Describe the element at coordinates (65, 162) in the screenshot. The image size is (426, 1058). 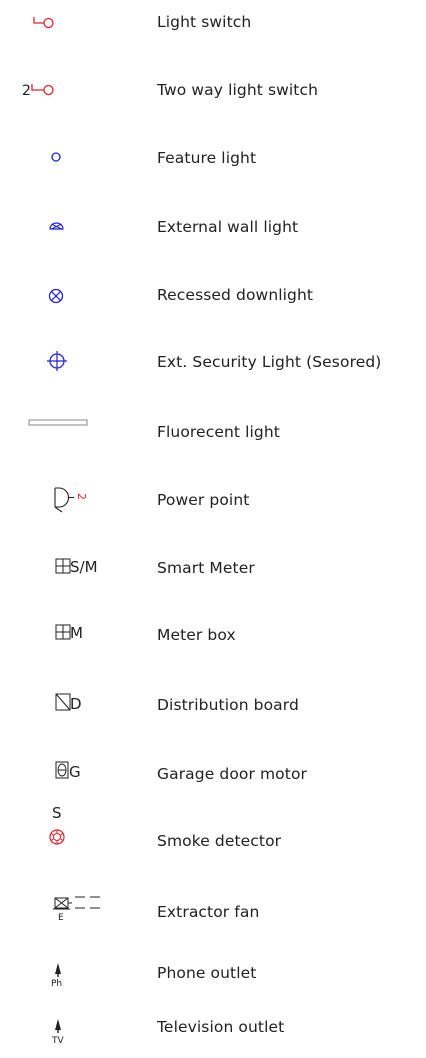
I see `feature-light-icon` at that location.